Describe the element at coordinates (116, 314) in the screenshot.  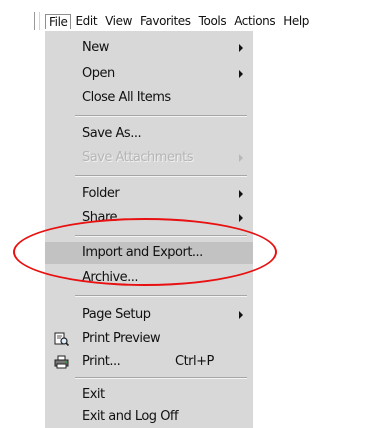
I see `menu-item-label: Page Setup` at that location.